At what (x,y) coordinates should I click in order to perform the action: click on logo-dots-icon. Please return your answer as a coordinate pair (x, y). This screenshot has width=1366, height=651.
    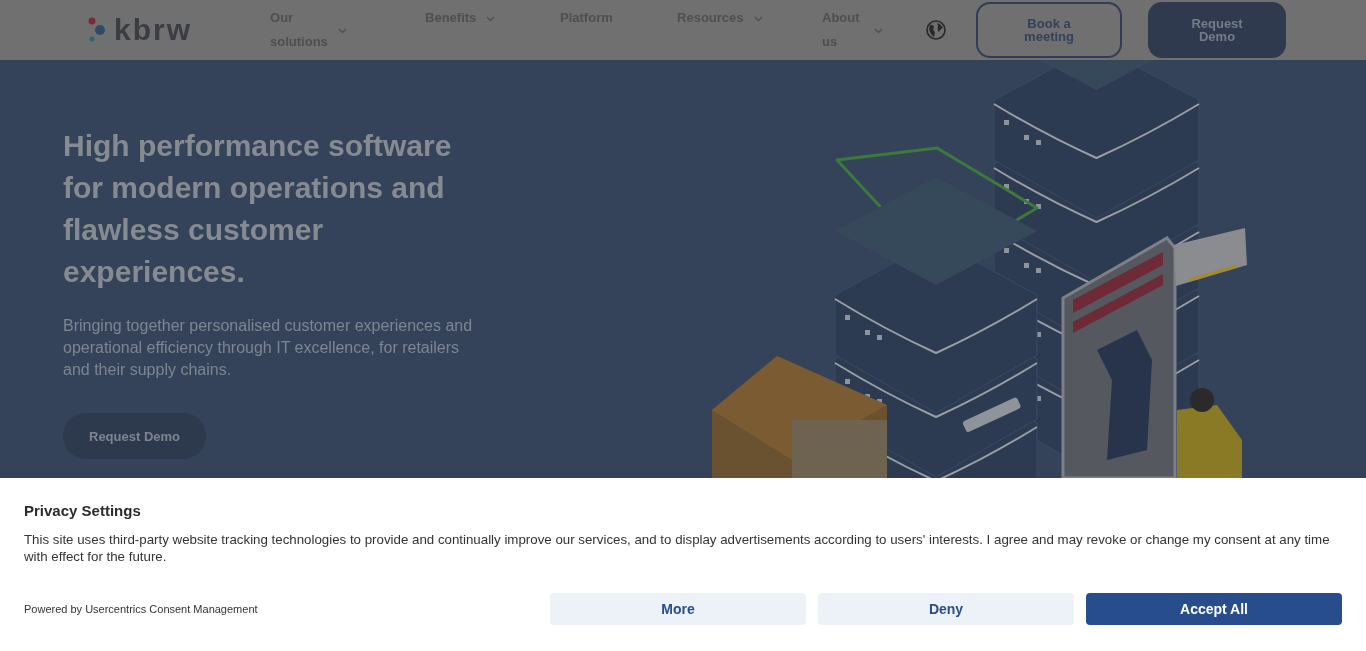
    Looking at the image, I should click on (98, 30).